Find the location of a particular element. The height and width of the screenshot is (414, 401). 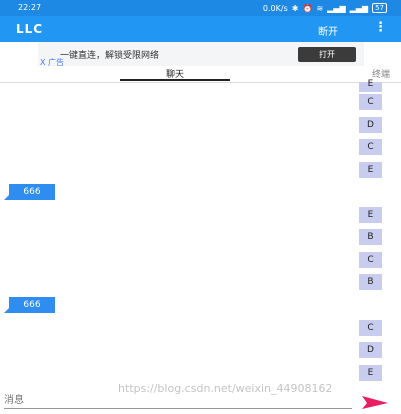

send-icon is located at coordinates (375, 402).